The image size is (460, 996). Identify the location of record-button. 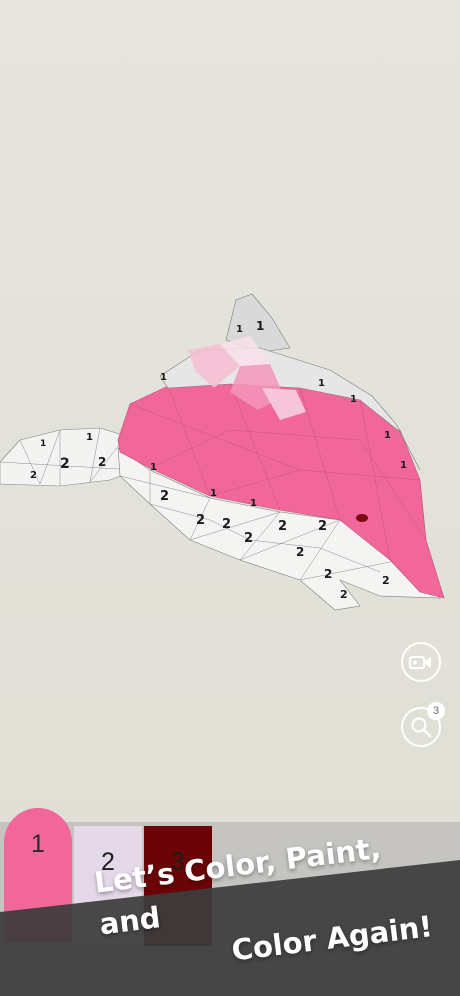
(421, 662).